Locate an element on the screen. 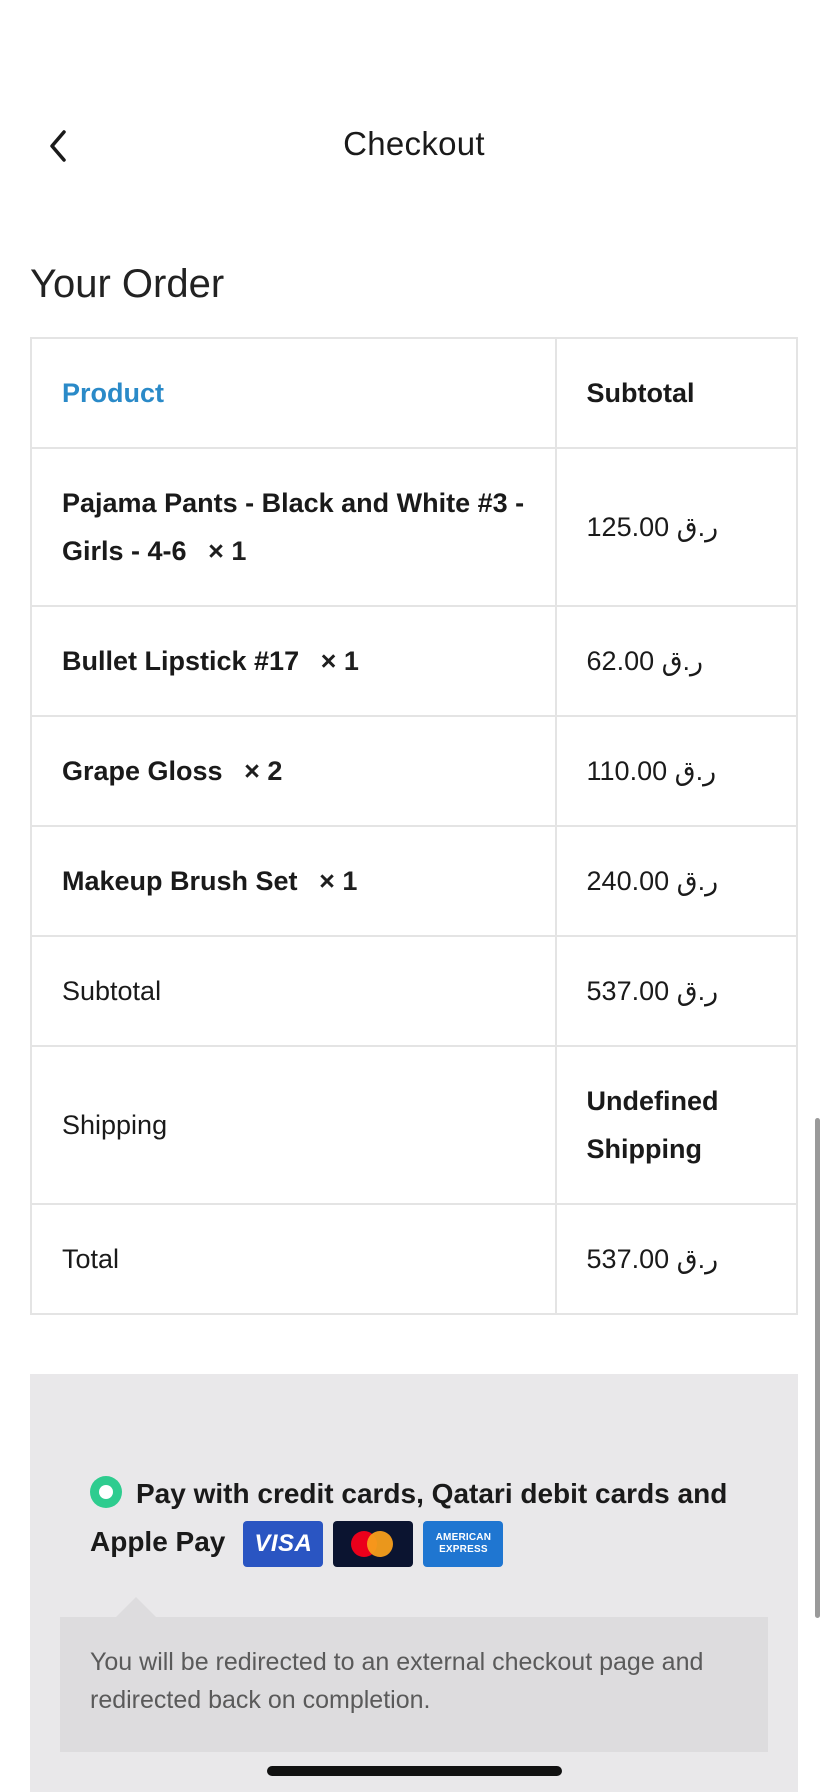 Image resolution: width=828 pixels, height=1792 pixels. product-name: Bullet Lipstick #17 is located at coordinates (181, 661).